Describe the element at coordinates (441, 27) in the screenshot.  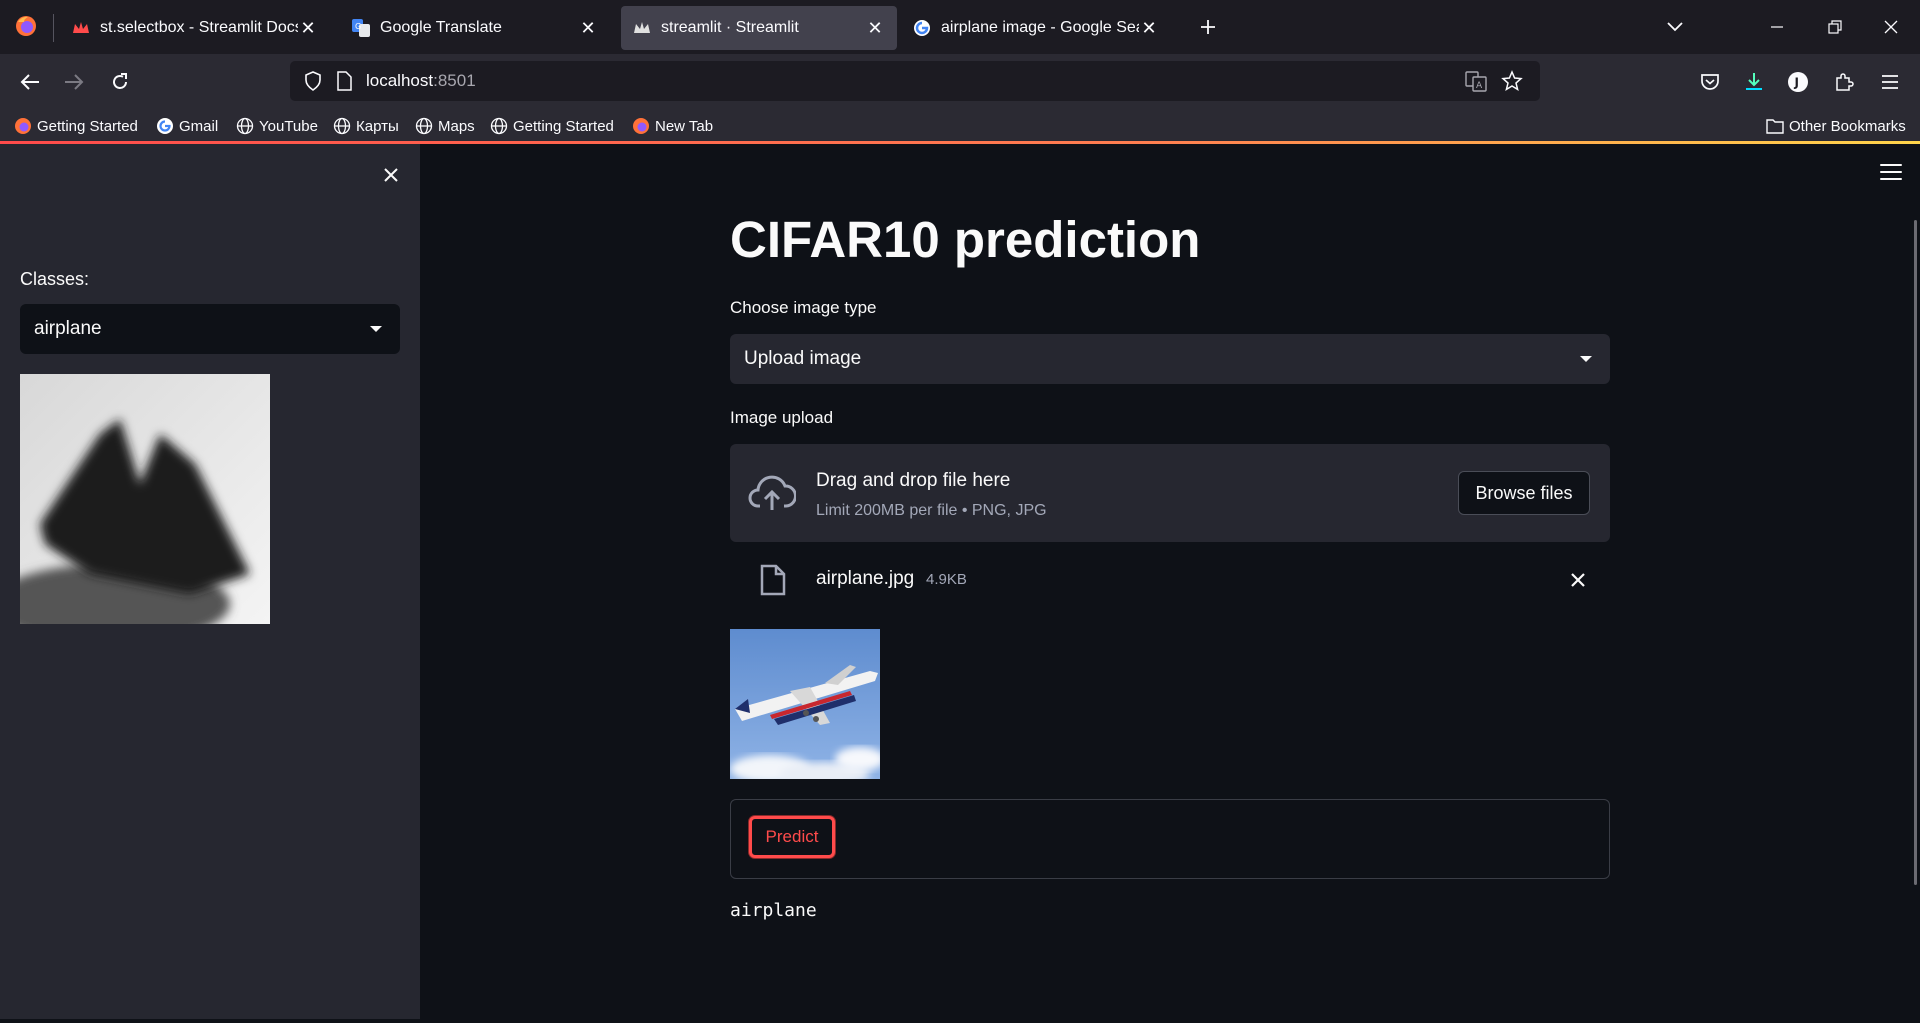
I see `tab-label: Google Translate` at that location.